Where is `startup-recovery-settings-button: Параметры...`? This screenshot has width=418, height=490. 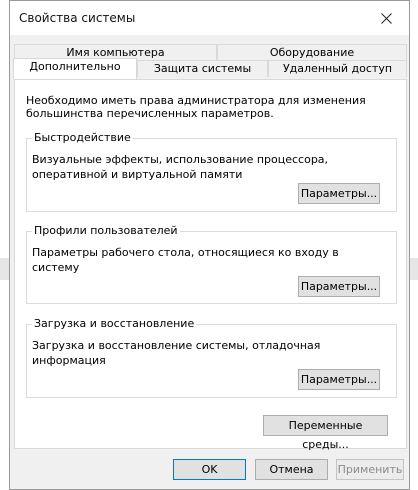
startup-recovery-settings-button: Параметры... is located at coordinates (339, 379).